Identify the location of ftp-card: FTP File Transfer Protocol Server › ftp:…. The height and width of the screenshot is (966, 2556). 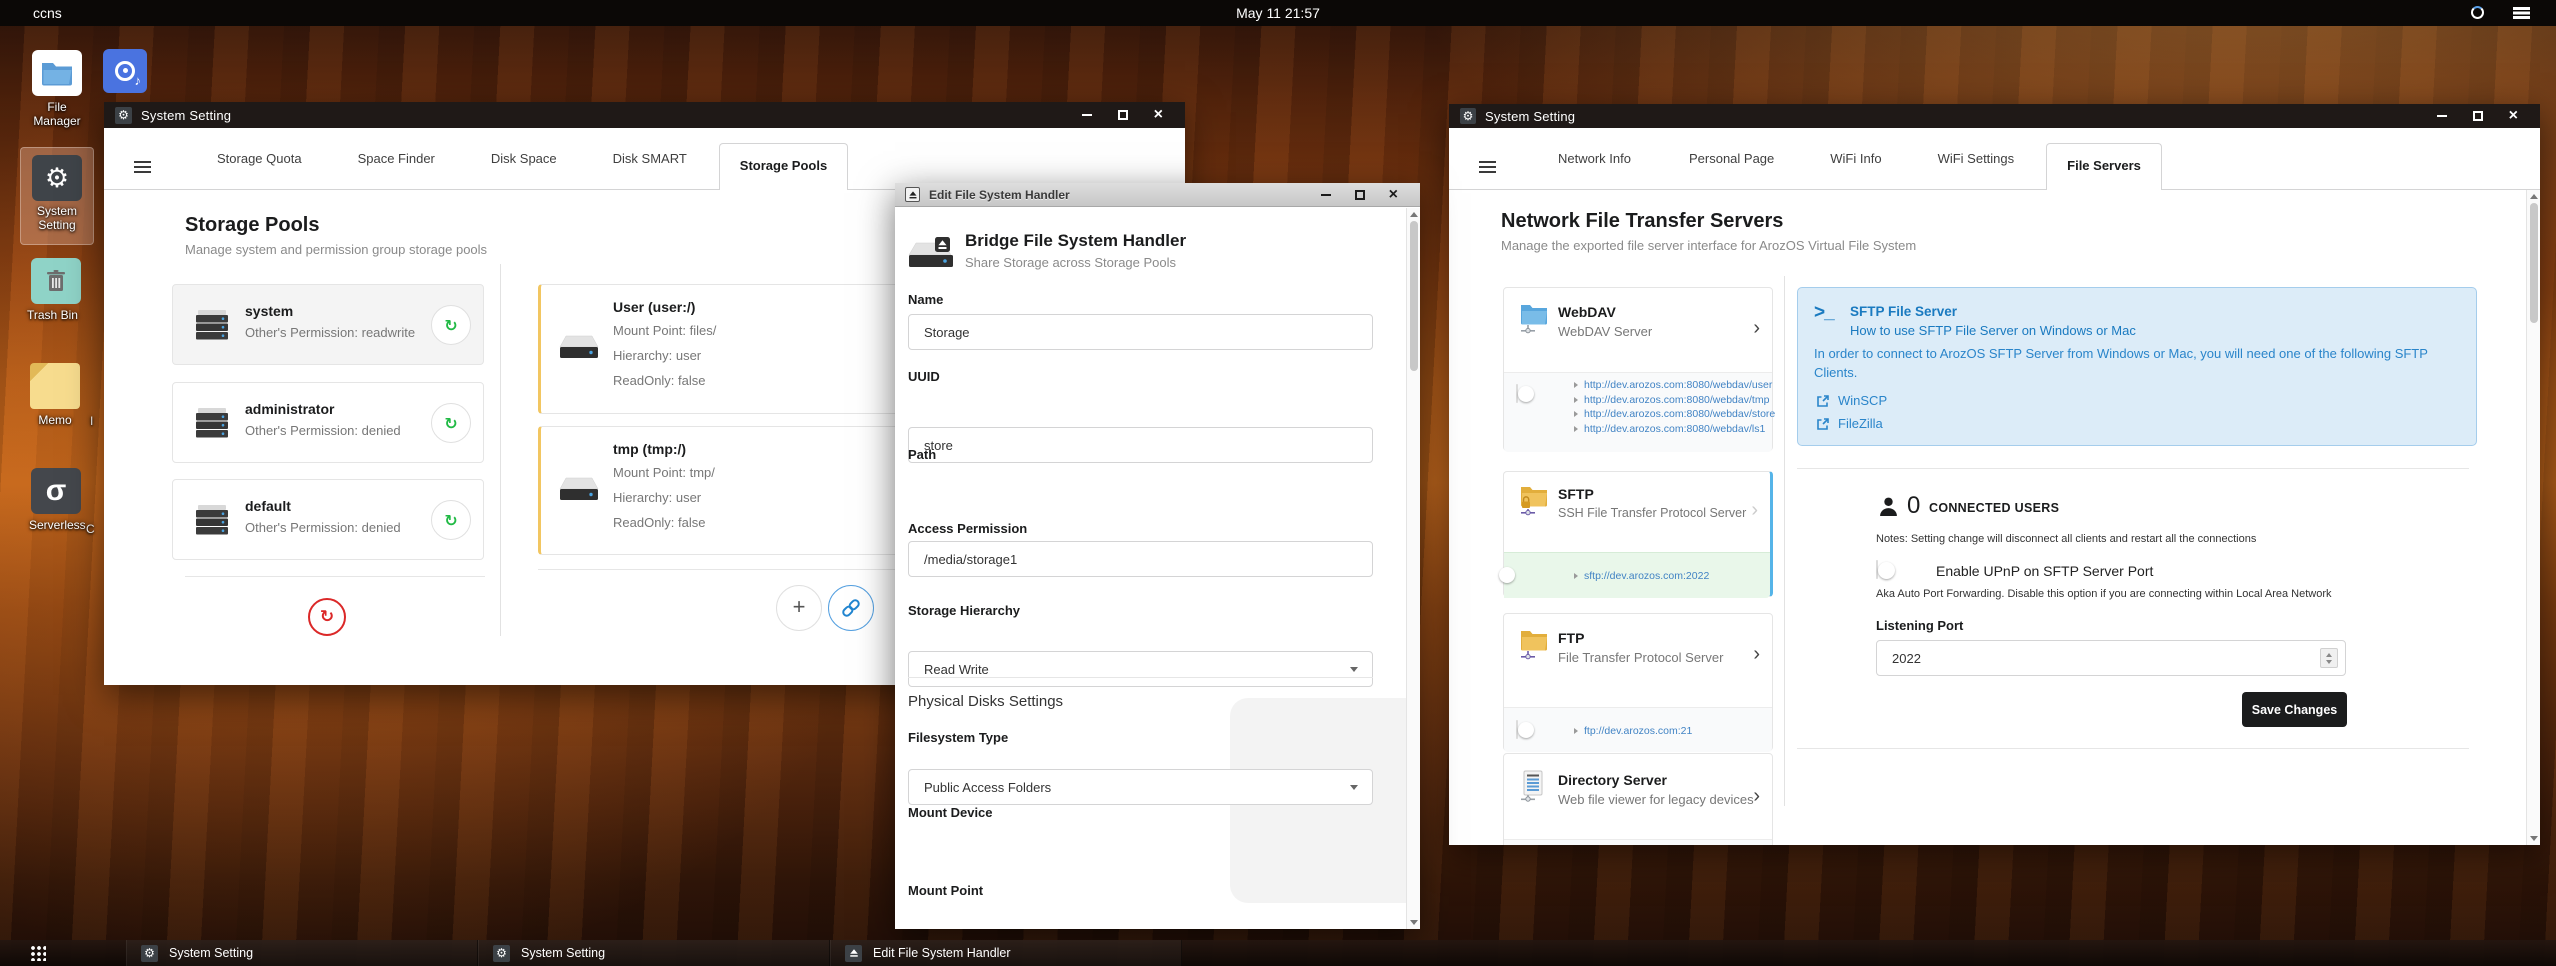
(1638, 682).